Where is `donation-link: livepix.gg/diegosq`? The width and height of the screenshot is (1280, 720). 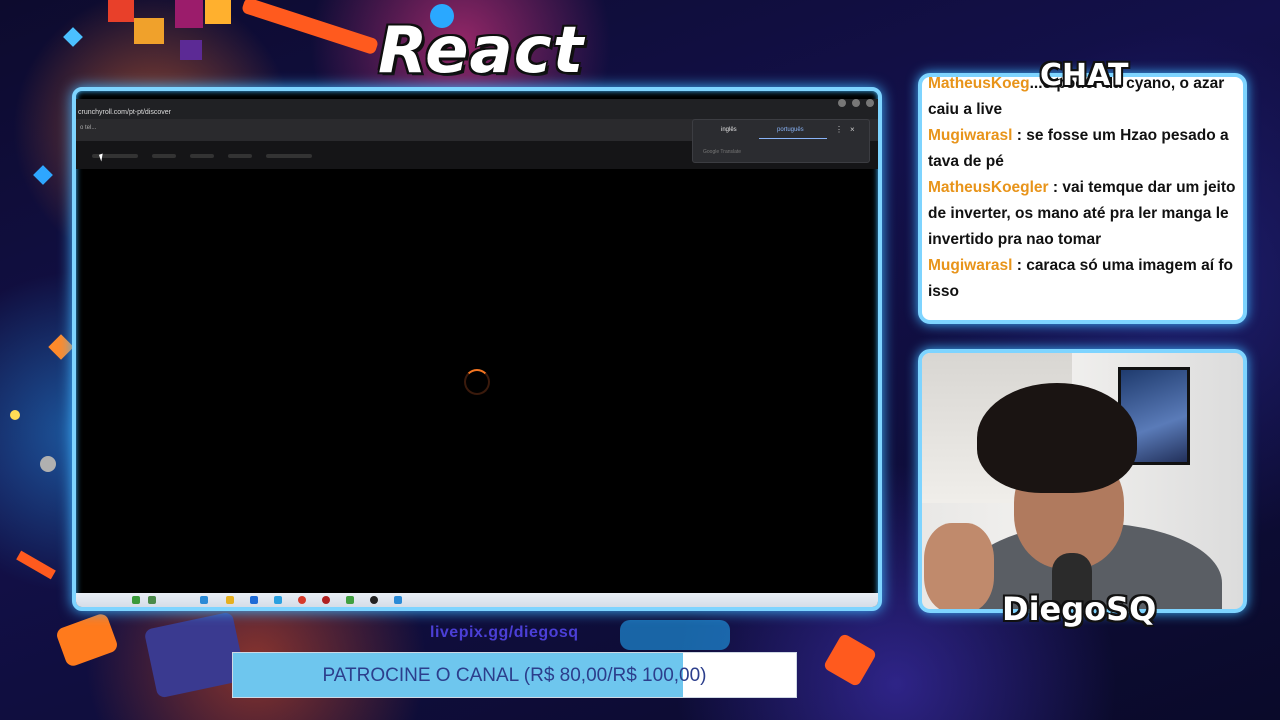
donation-link: livepix.gg/diegosq is located at coordinates (504, 633).